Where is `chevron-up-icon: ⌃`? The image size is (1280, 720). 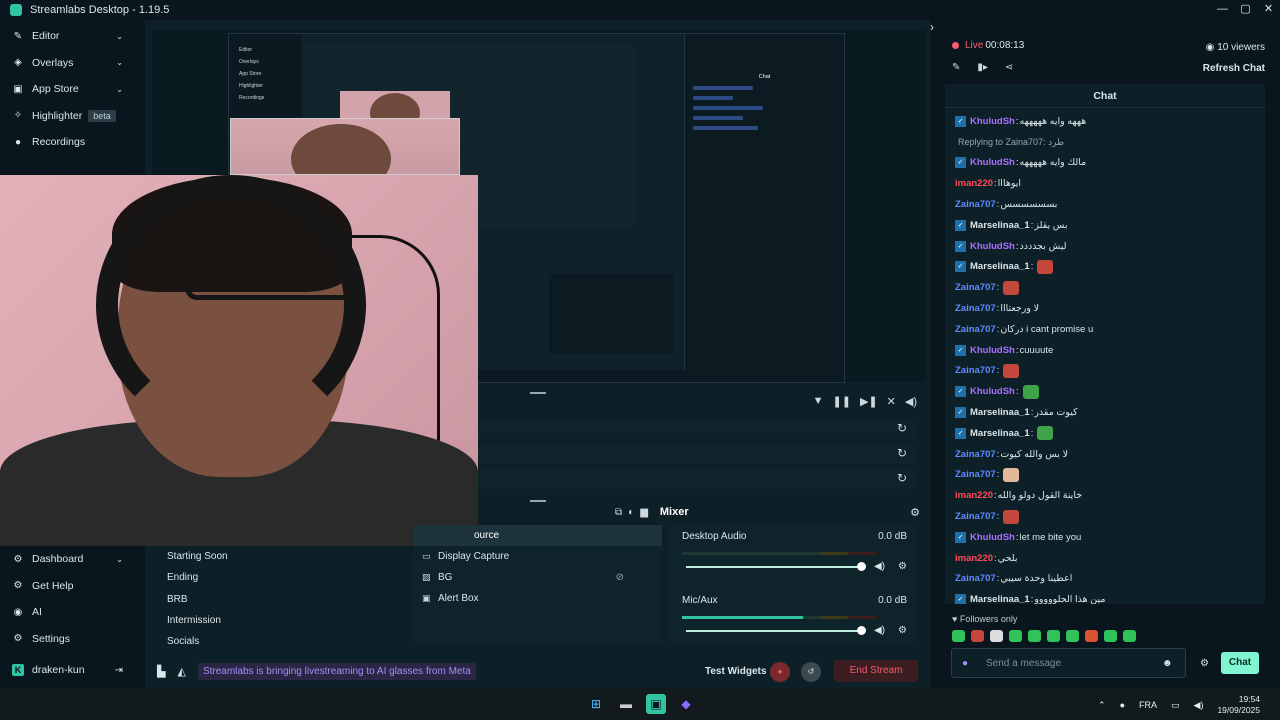 chevron-up-icon: ⌃ is located at coordinates (1102, 705).